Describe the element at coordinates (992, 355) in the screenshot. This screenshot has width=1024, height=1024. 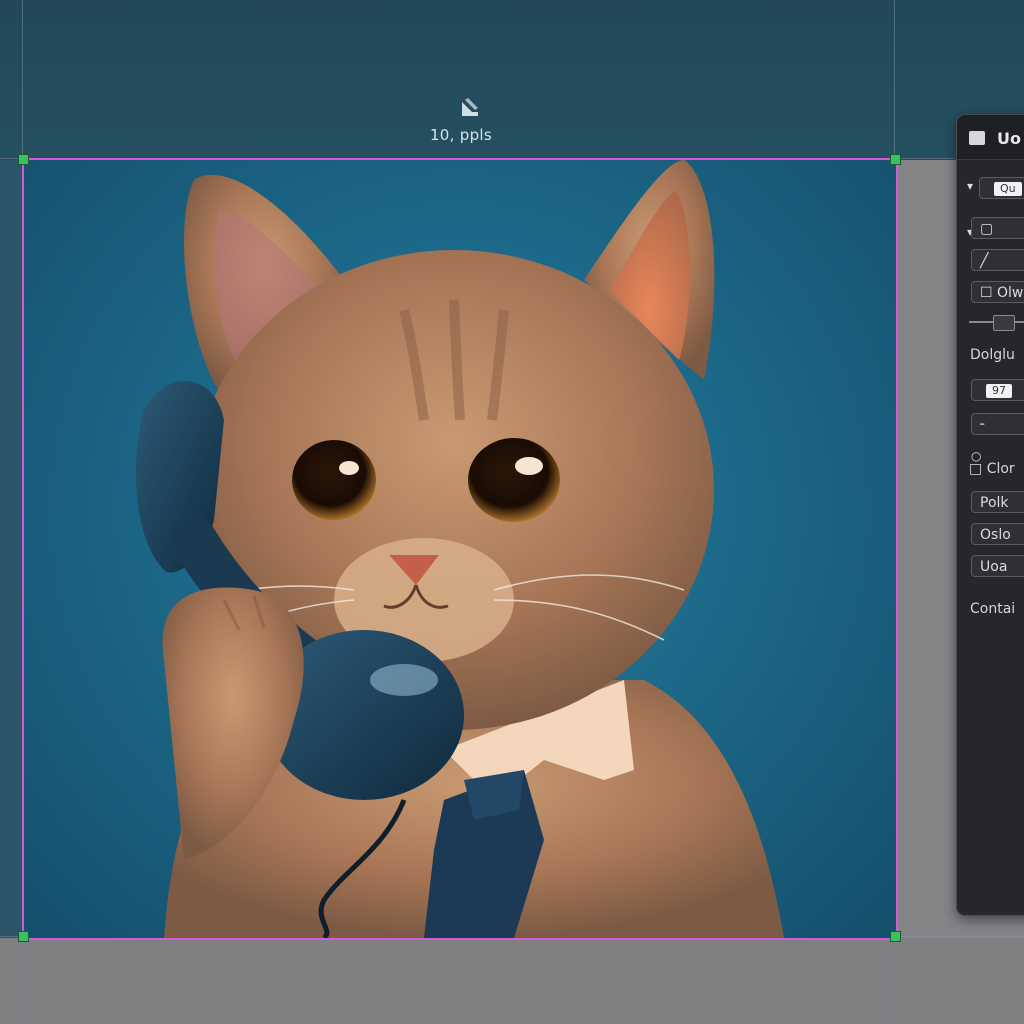
I see `section-heading-1: Dolglu` at that location.